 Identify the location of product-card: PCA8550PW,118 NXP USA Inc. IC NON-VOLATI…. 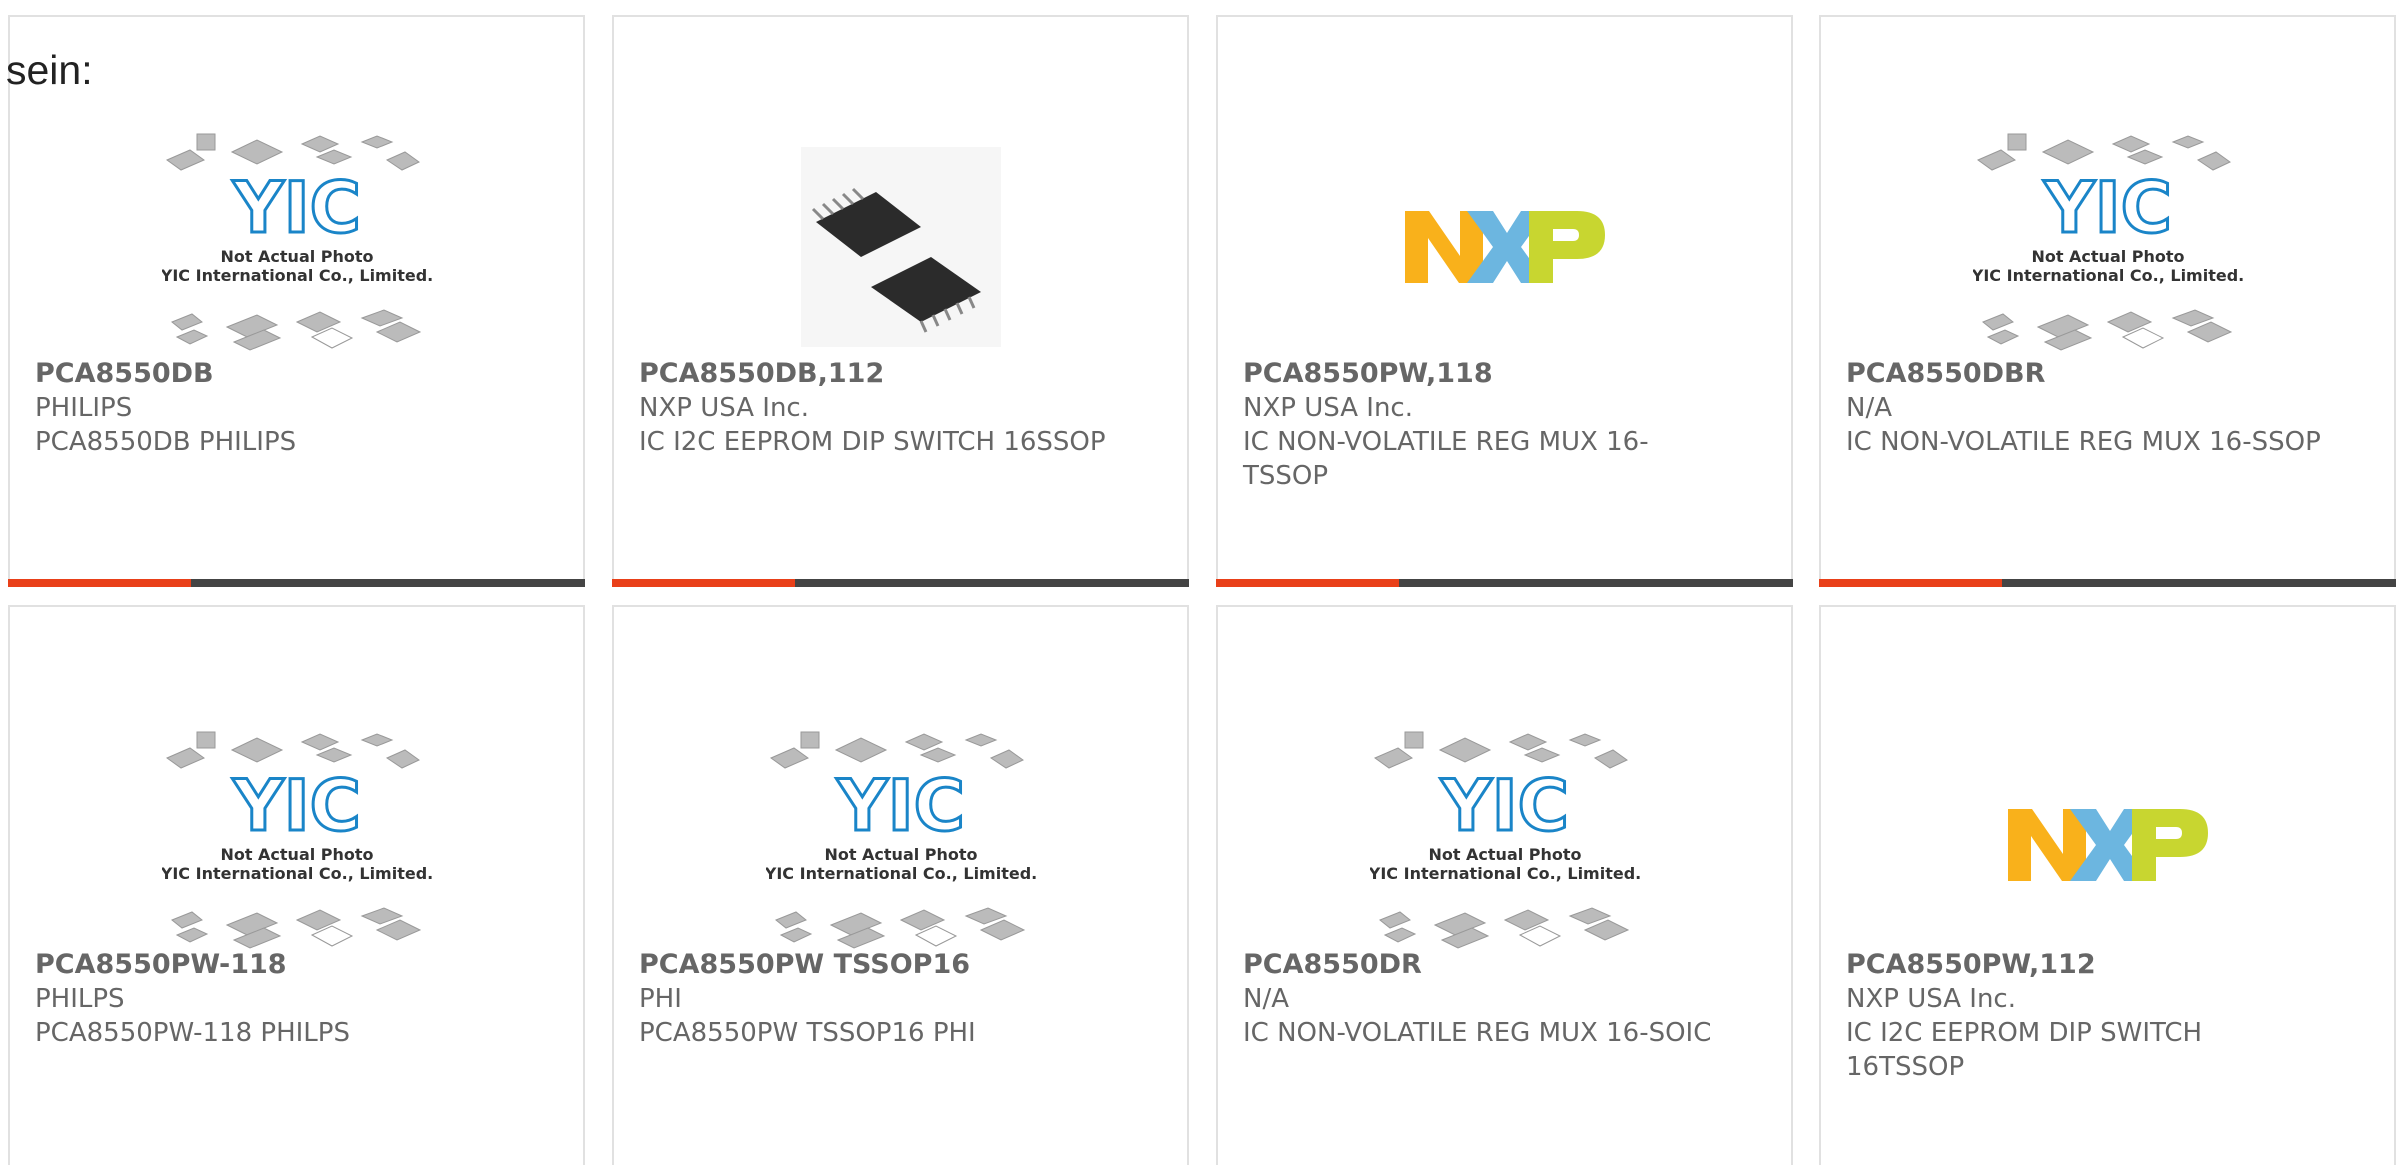
(1504, 301).